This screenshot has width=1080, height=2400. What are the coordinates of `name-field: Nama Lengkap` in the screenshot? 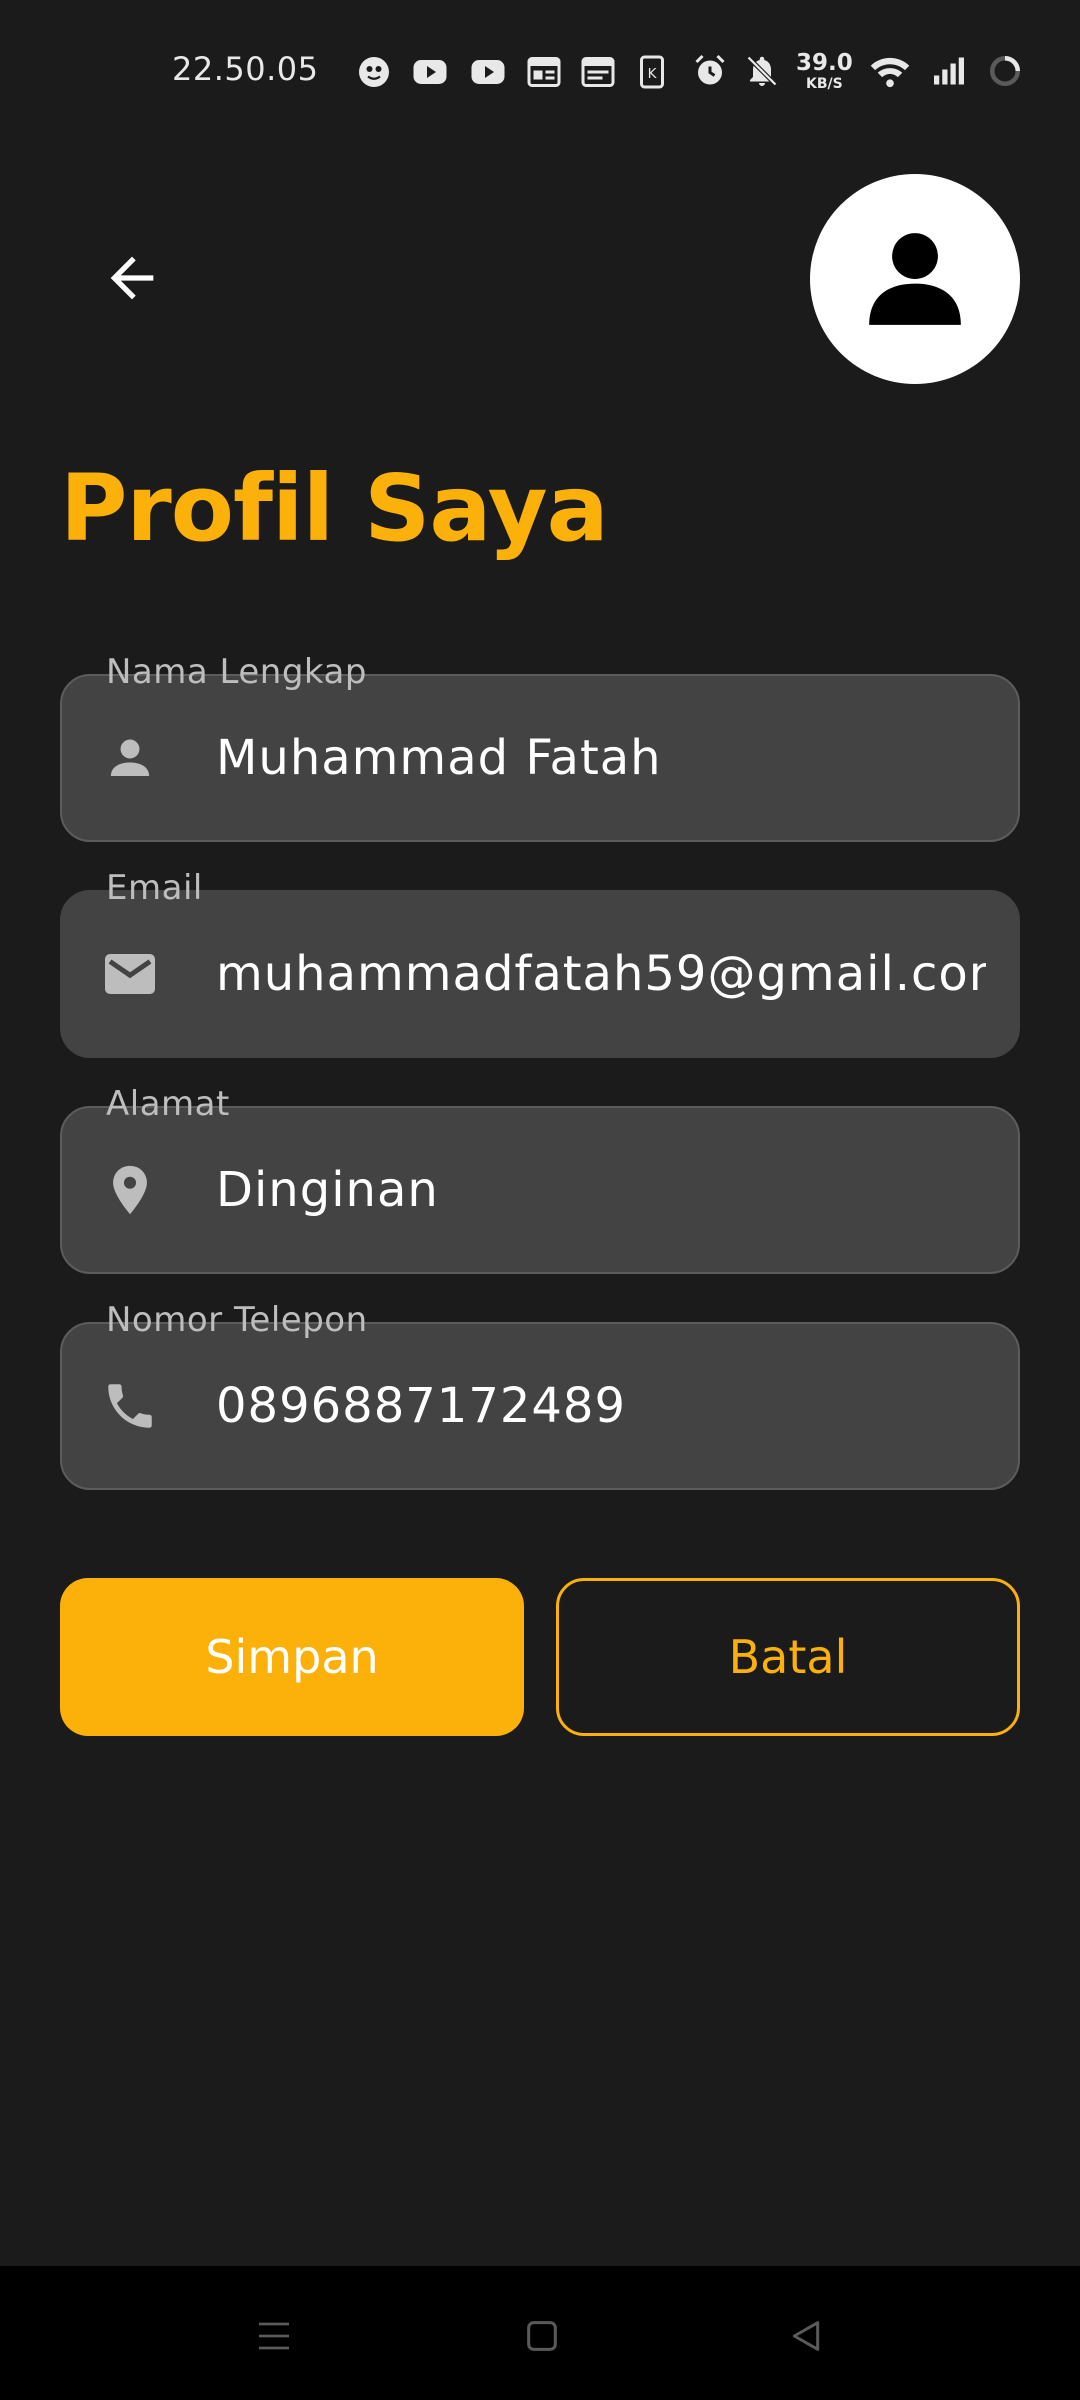 It's located at (540, 747).